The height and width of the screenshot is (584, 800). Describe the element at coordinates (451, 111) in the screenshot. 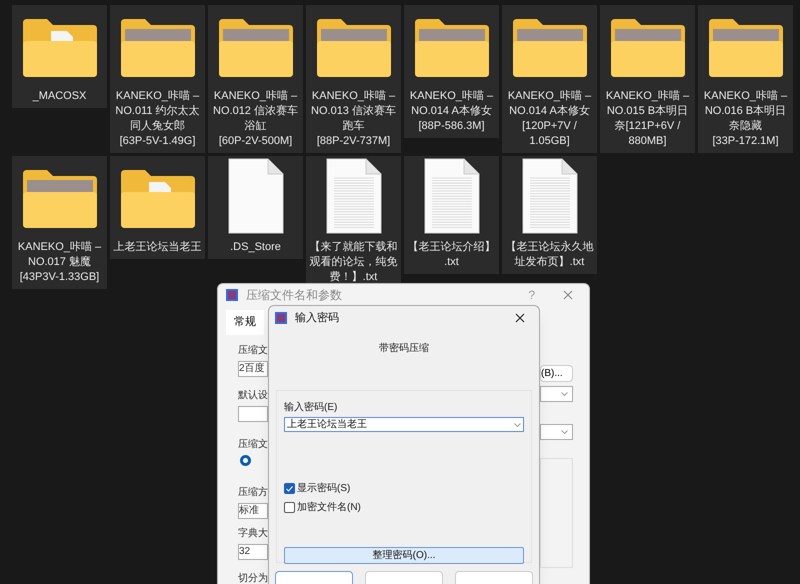

I see `file-name: KANEKO_咔喵 – NO.014 A本修女 [88P-586.3M]` at that location.